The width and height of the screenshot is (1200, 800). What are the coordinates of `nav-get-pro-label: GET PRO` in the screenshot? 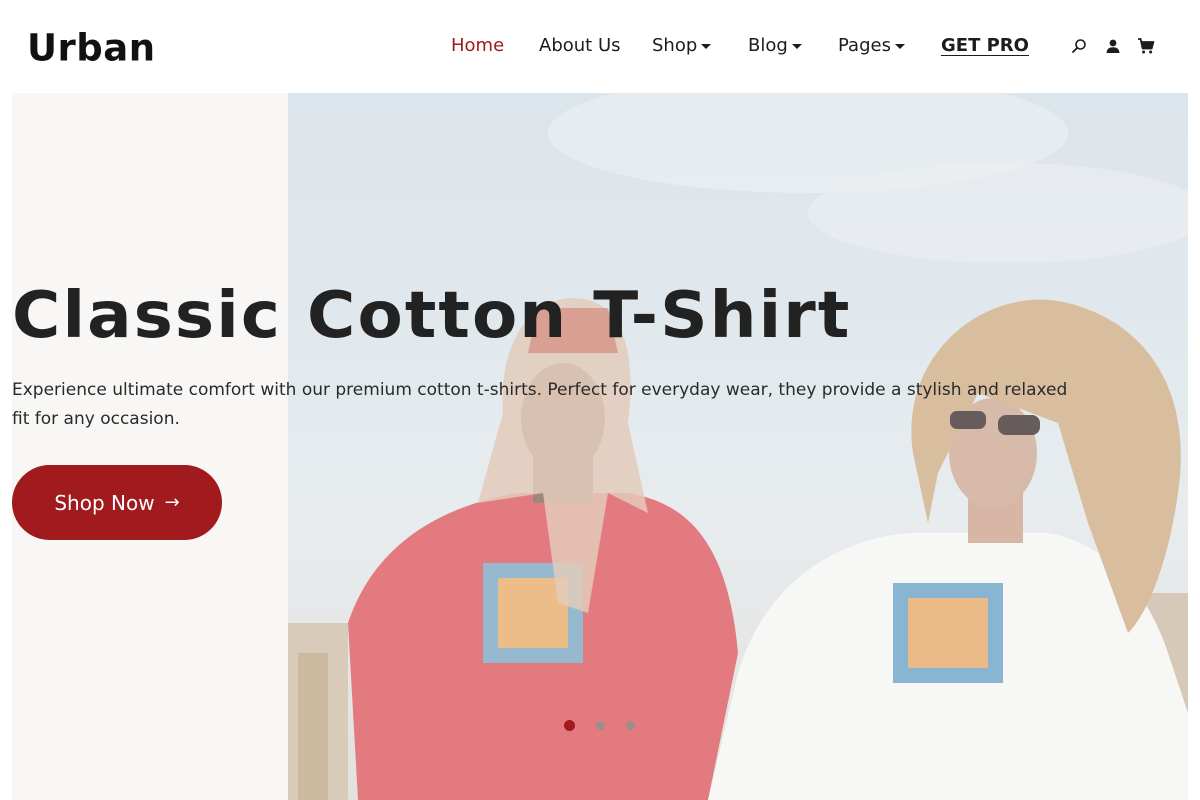 It's located at (985, 45).